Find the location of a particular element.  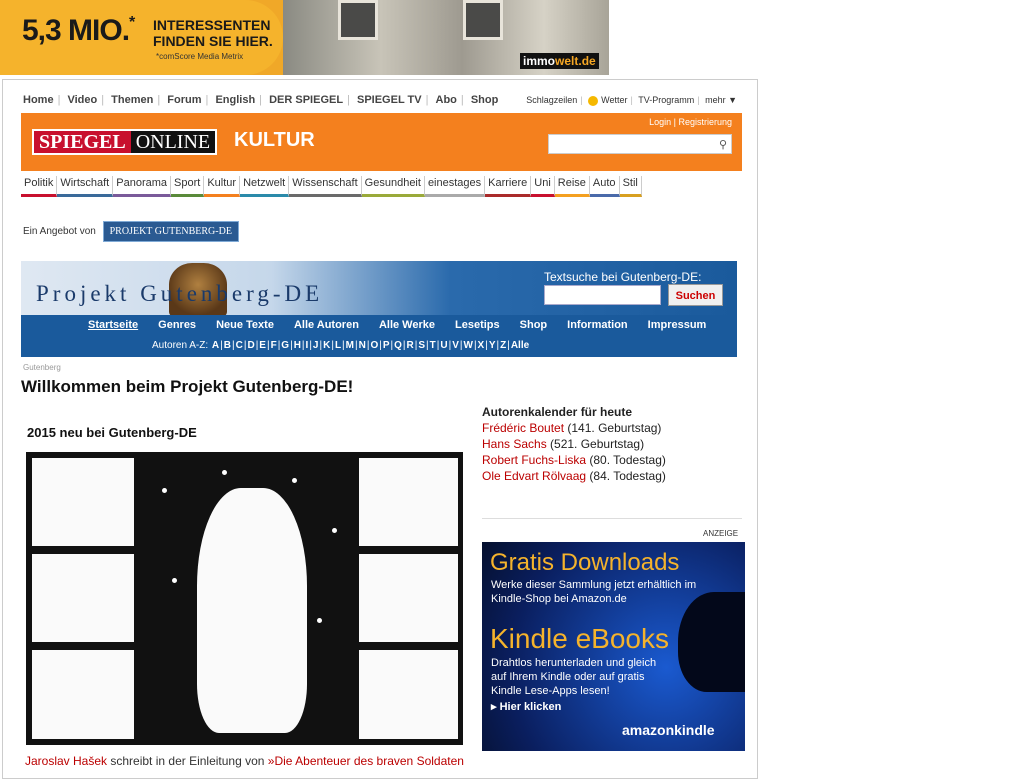

menu-startseite: Startseite is located at coordinates (113, 325).